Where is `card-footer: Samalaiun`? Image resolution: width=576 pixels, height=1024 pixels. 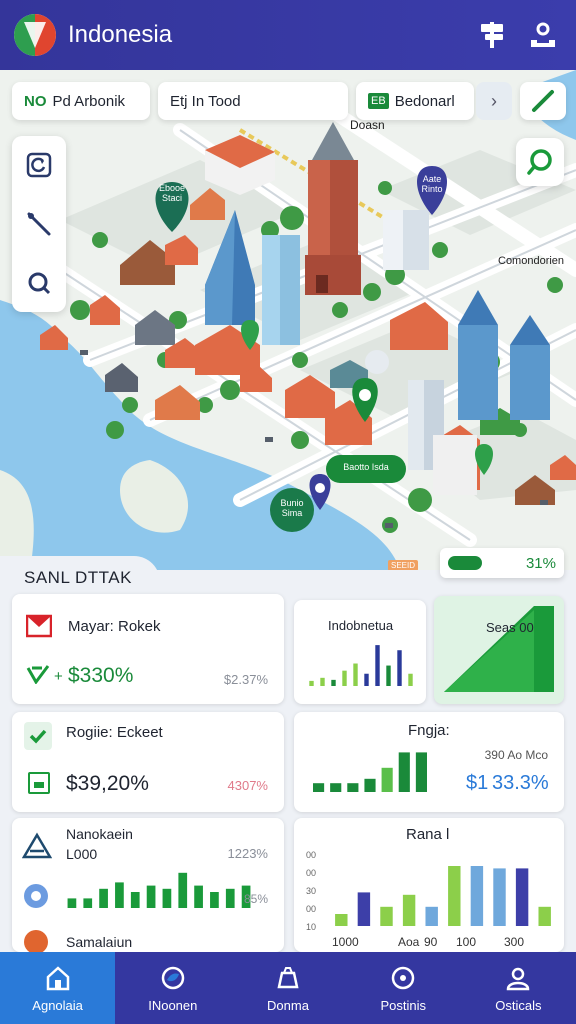
card-footer: Samalaiun is located at coordinates (99, 942).